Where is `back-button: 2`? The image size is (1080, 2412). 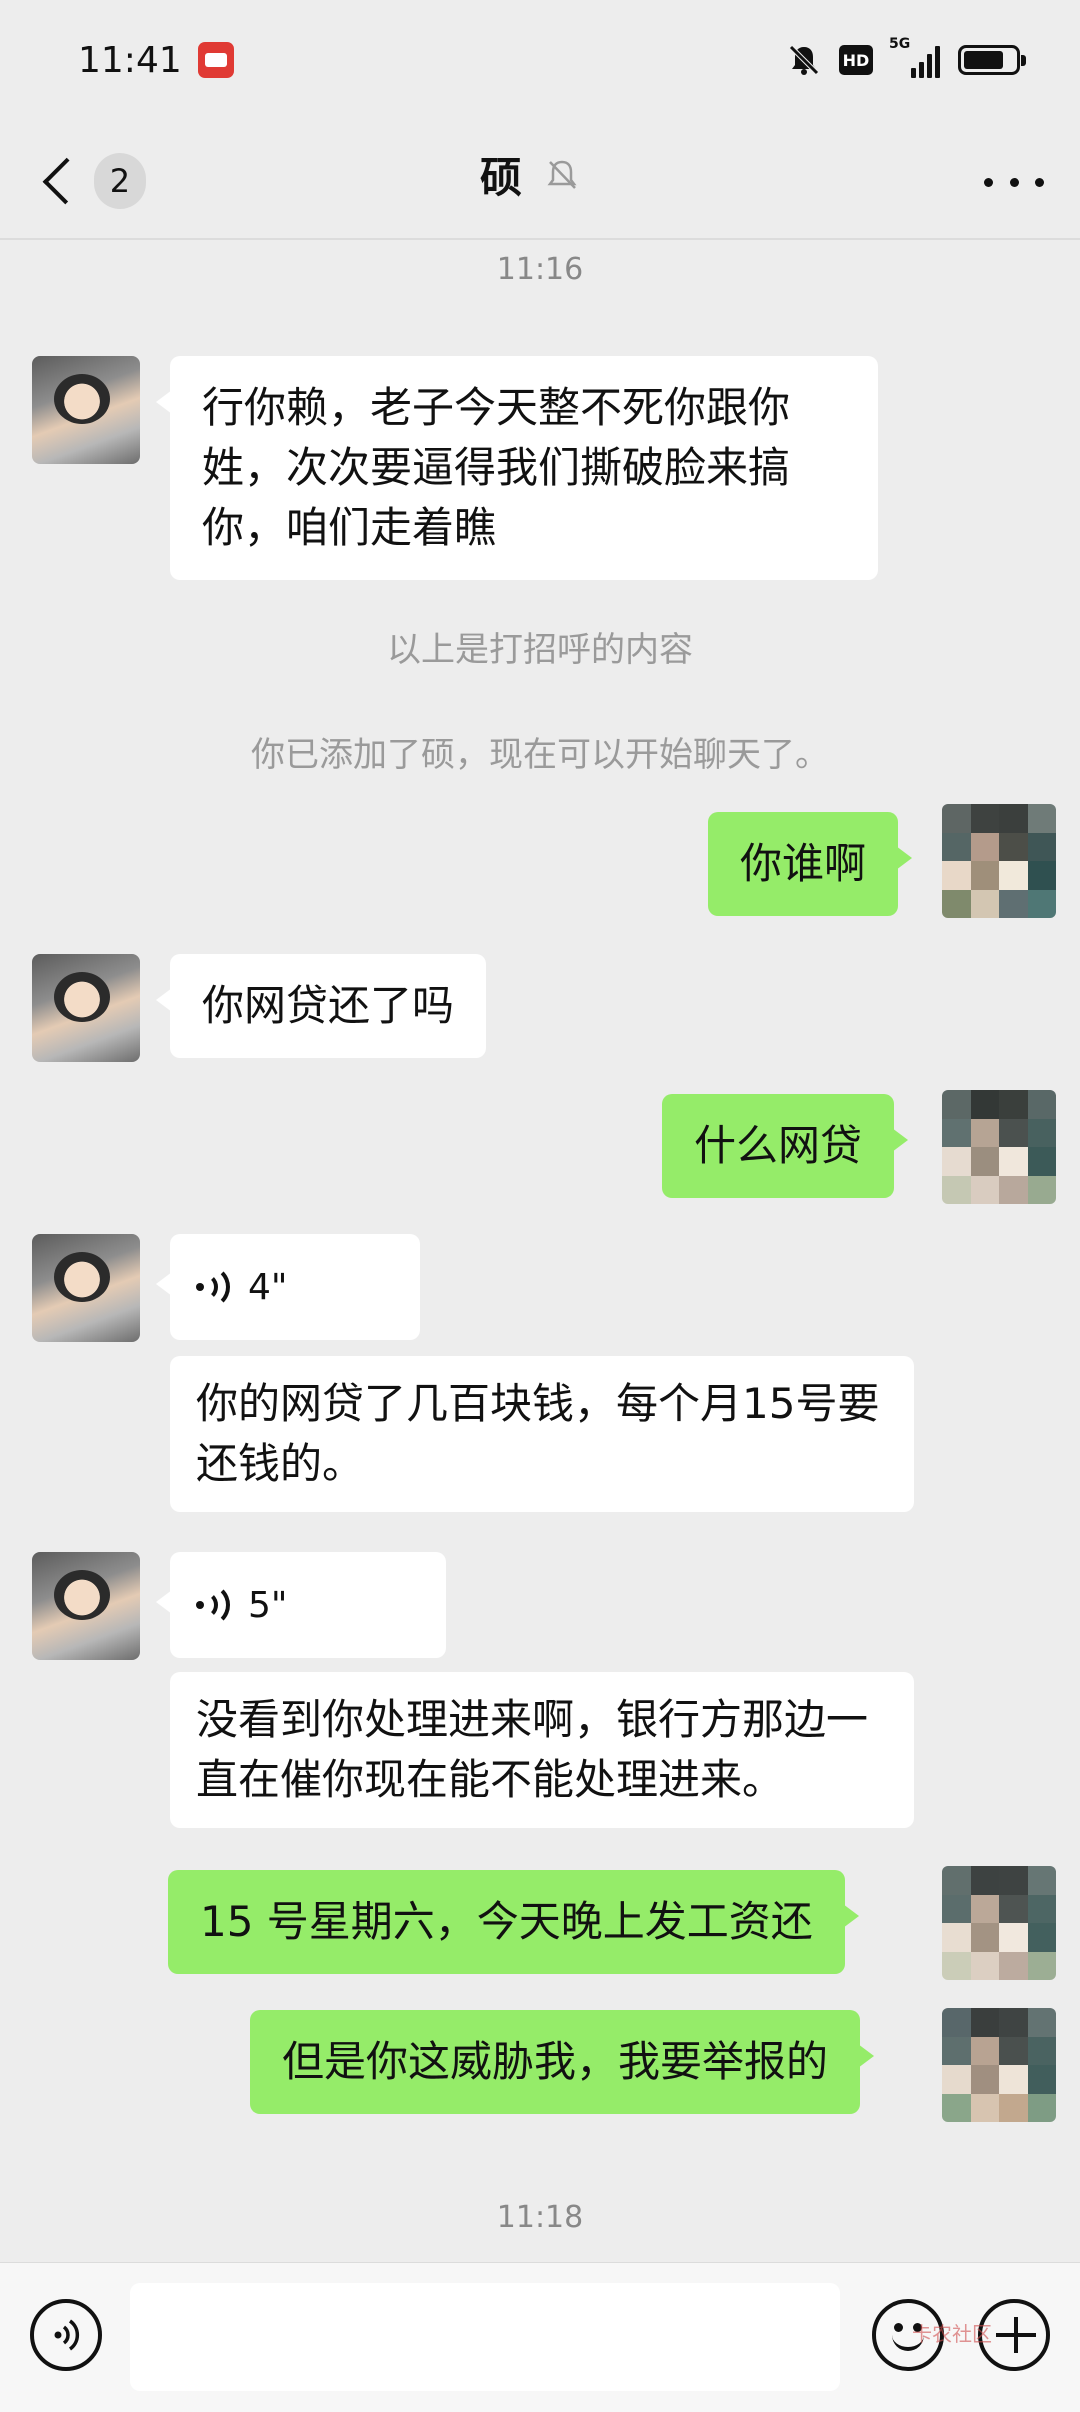
back-button: 2 is located at coordinates (91, 181).